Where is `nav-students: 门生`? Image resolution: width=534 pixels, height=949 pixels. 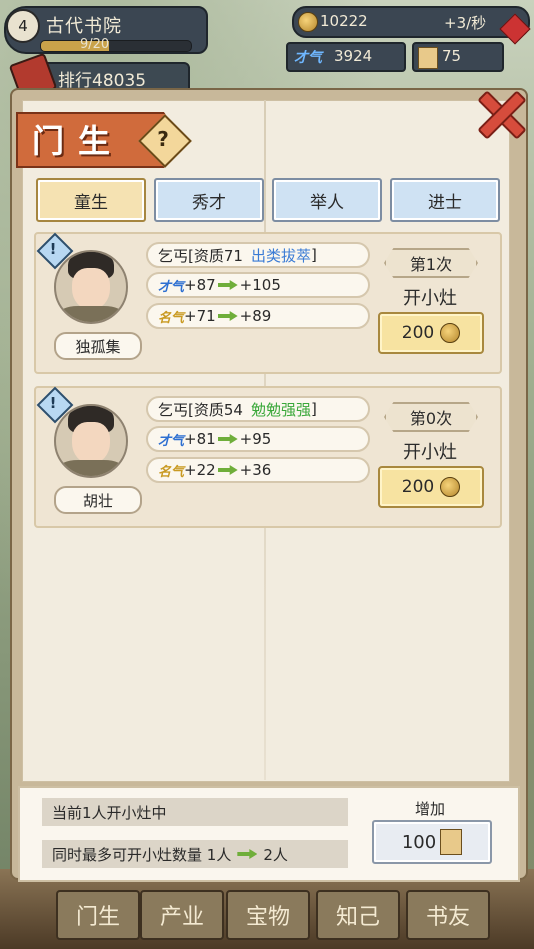
nav-students: 门生 is located at coordinates (98, 915).